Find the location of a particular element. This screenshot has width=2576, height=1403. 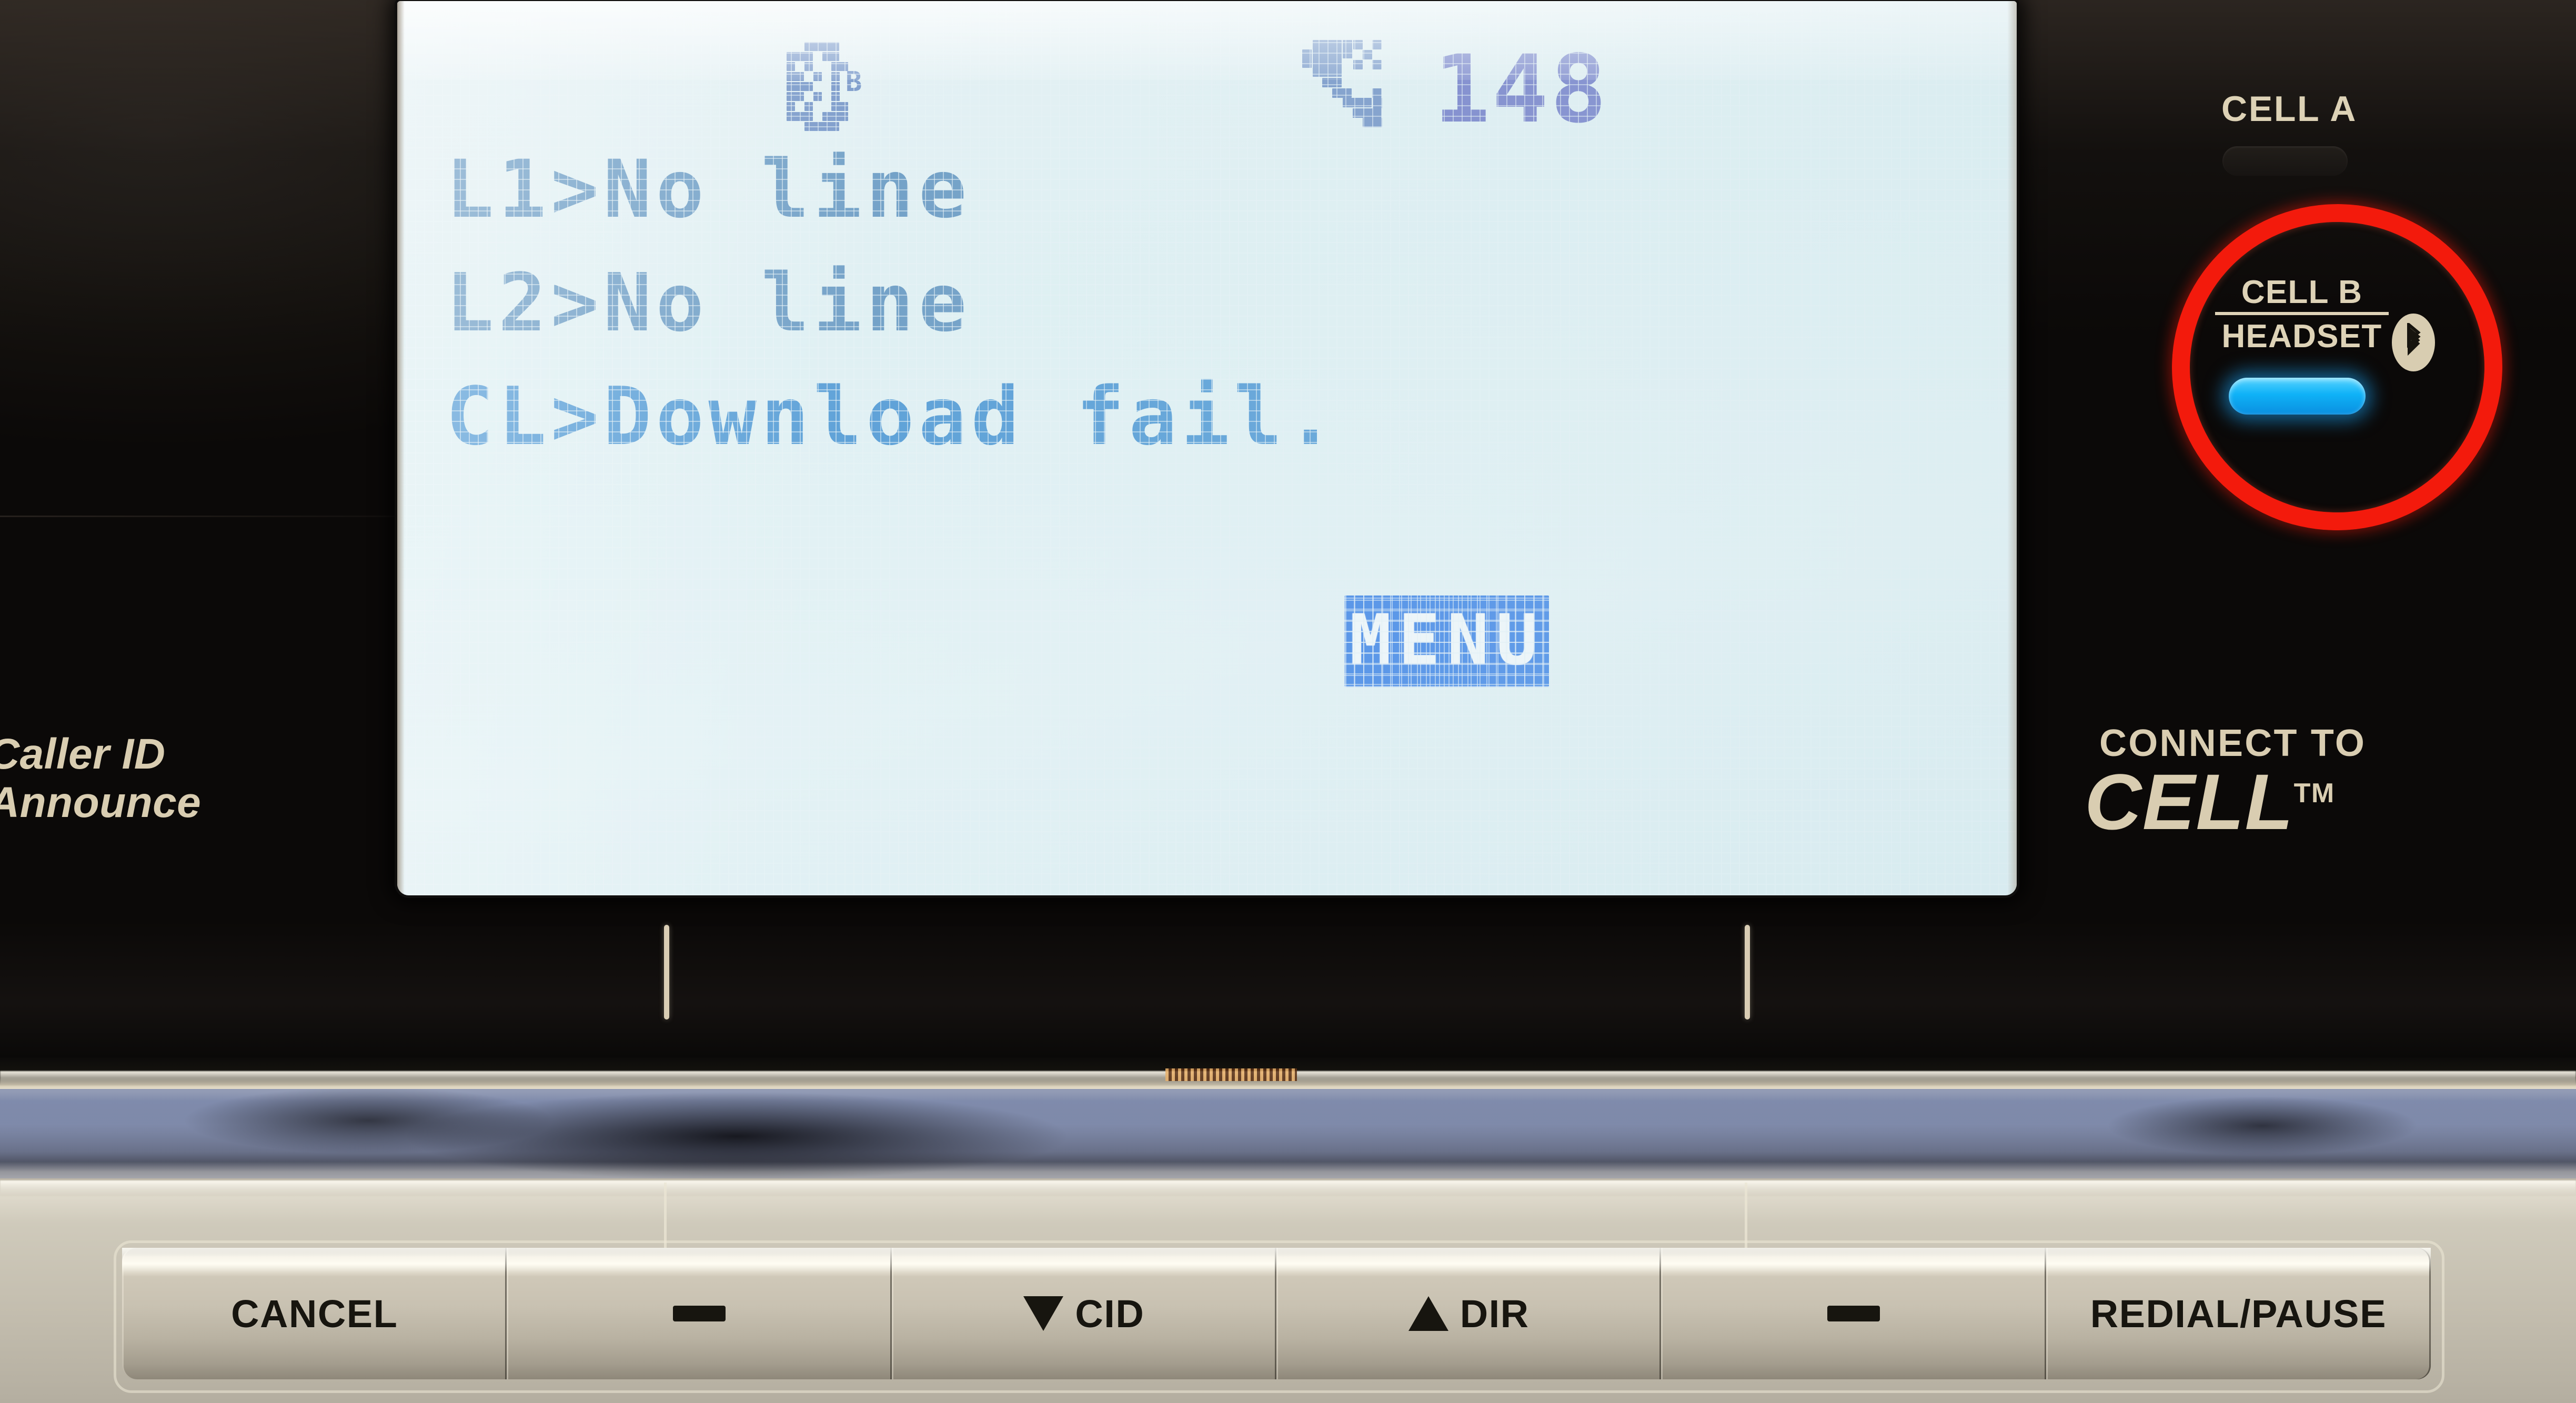

function-key-row: CANCEL CID DIR REDIAL/PAUSE is located at coordinates (1277, 1313).